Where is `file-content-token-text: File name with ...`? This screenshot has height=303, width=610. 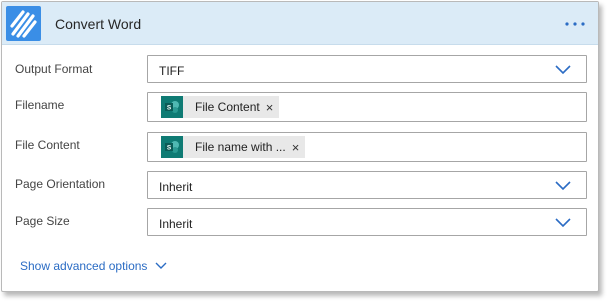 file-content-token-text: File name with ... is located at coordinates (240, 147).